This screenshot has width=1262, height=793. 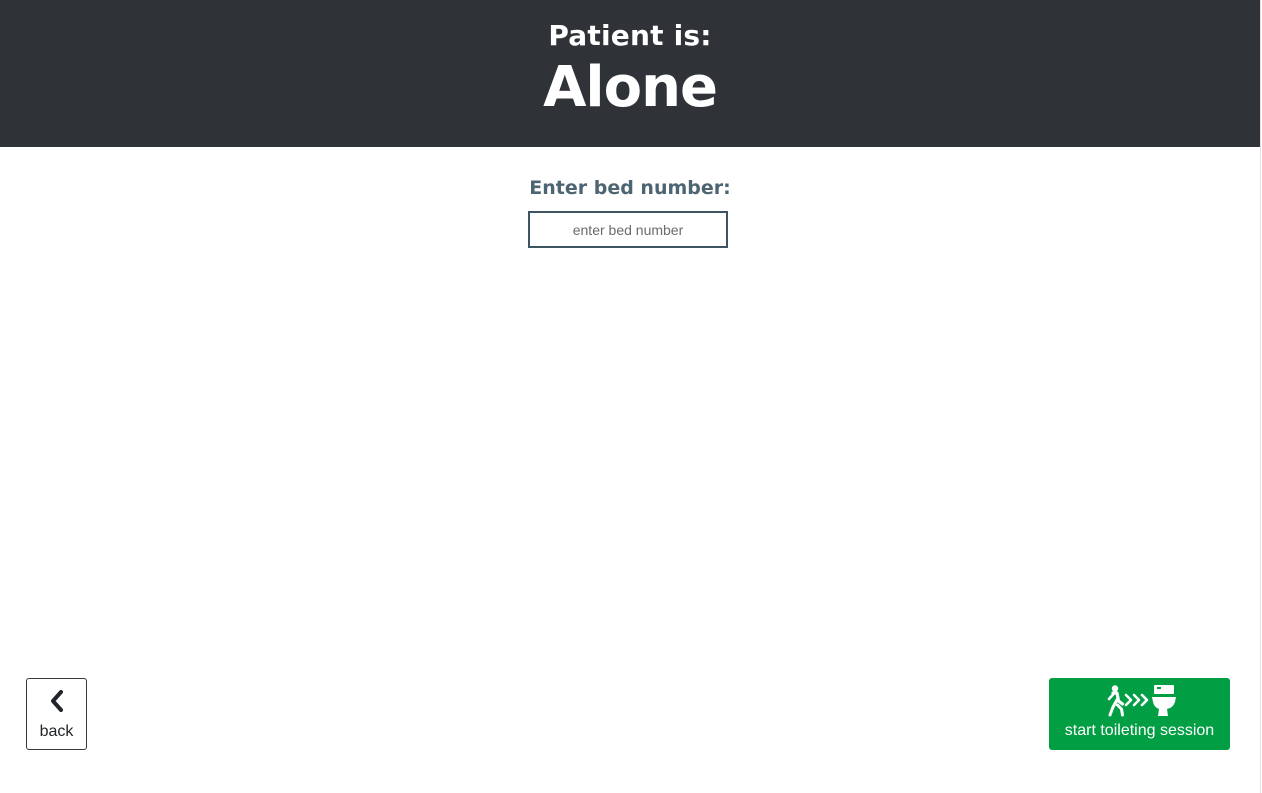 I want to click on header-subtitle: Patient is:, so click(x=630, y=35).